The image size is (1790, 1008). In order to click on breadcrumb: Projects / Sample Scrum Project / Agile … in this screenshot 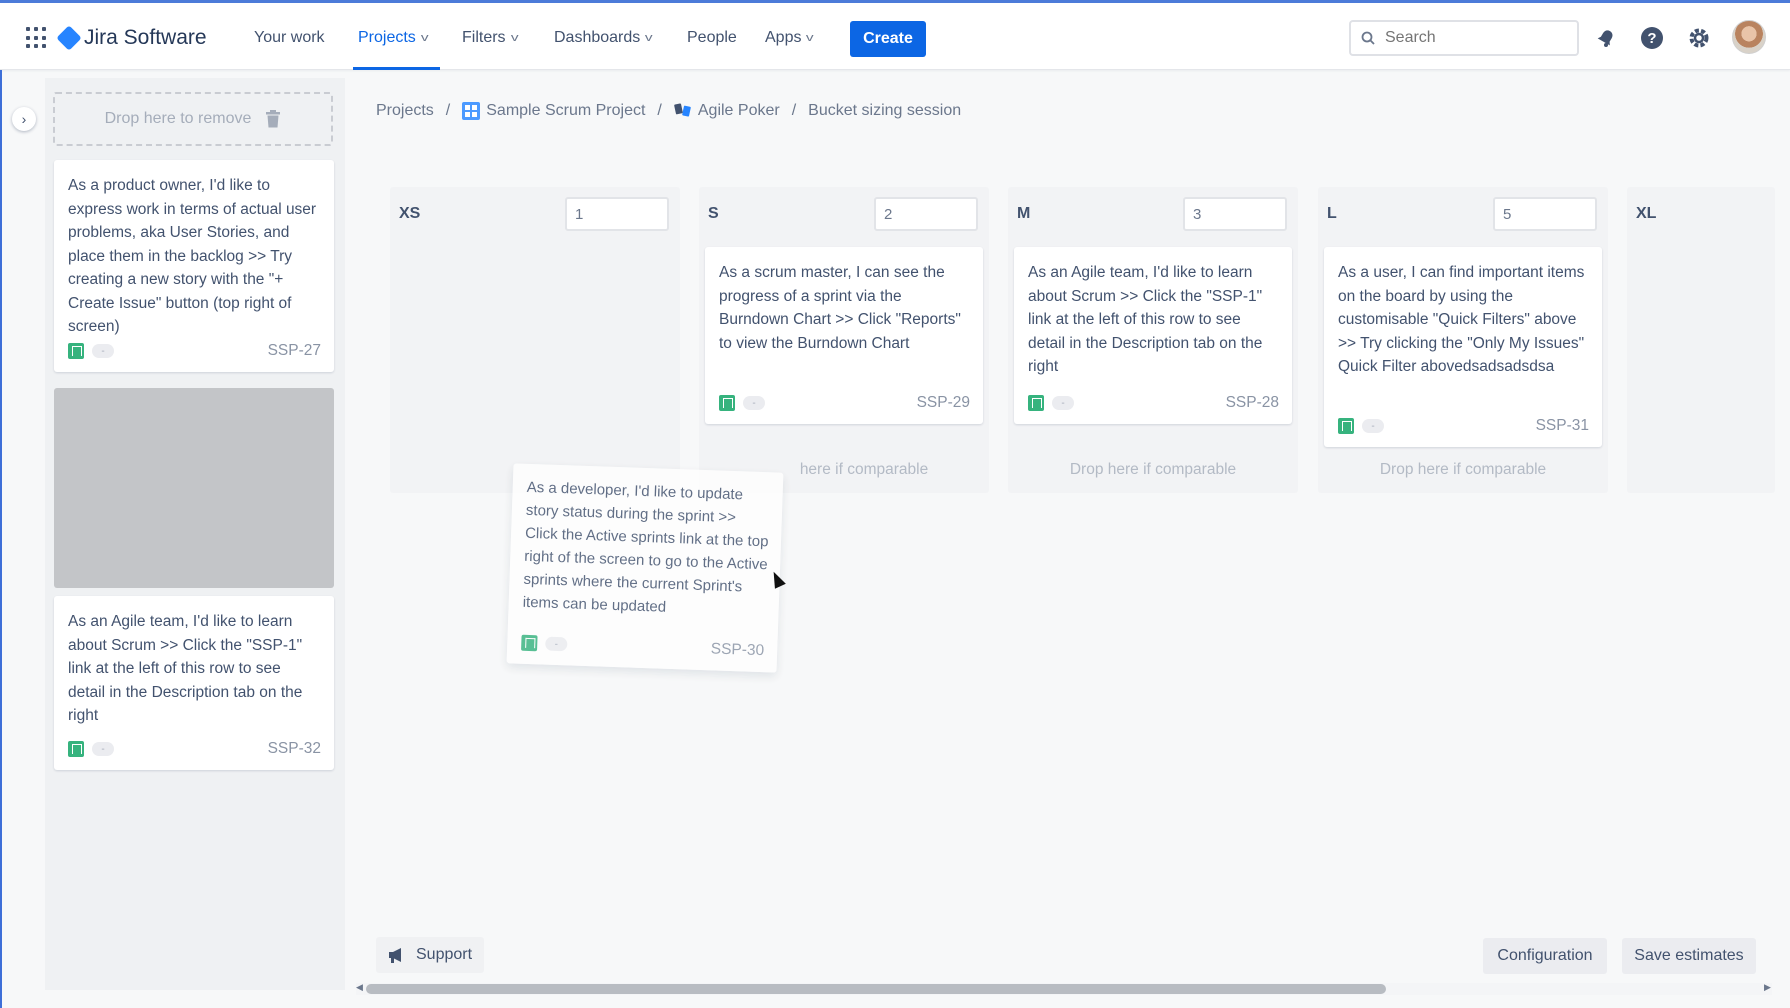, I will do `click(668, 111)`.